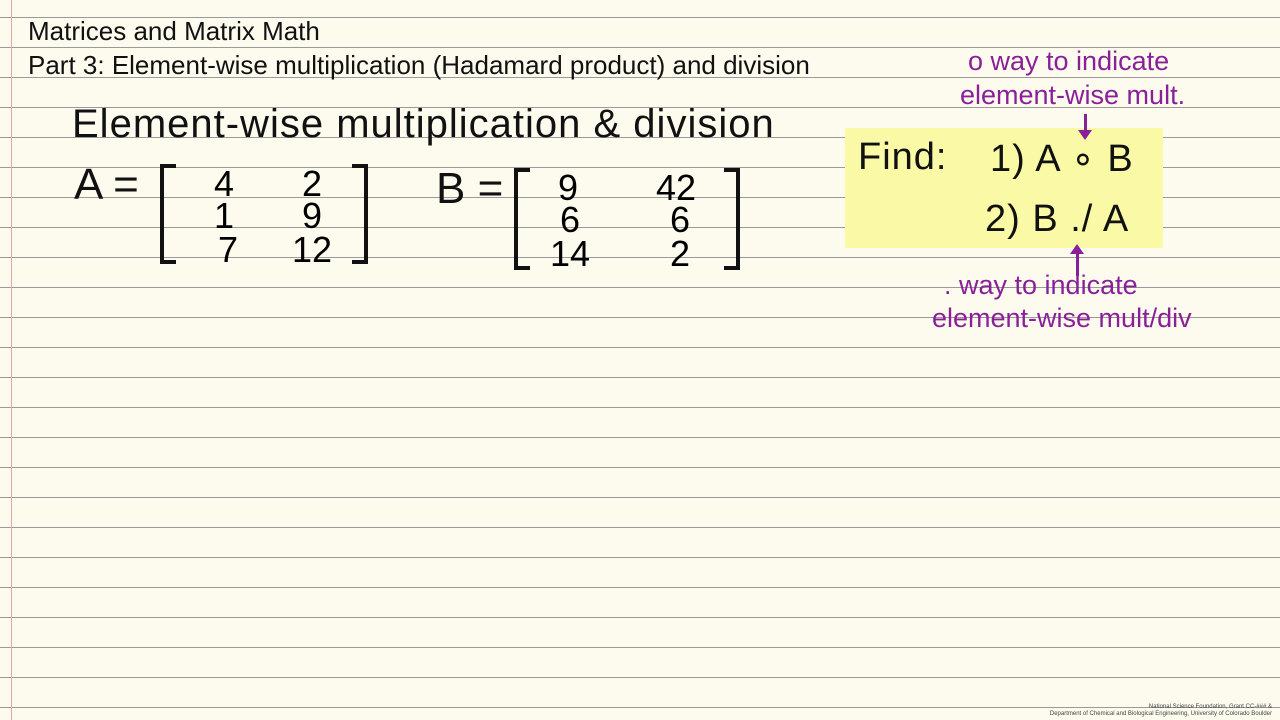 The image size is (1280, 720). I want to click on annotation-division-line2: element-wise mult/div, so click(1062, 318).